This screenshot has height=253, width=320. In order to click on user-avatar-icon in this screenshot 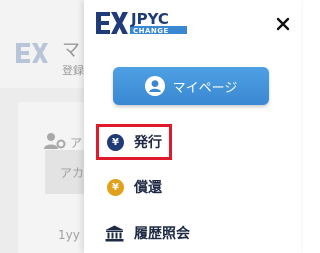, I will do `click(154, 86)`.